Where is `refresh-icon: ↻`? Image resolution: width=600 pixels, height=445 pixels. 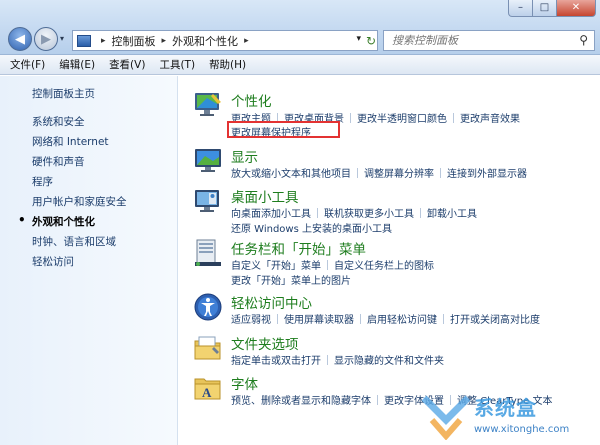
refresh-icon: ↻ is located at coordinates (371, 40).